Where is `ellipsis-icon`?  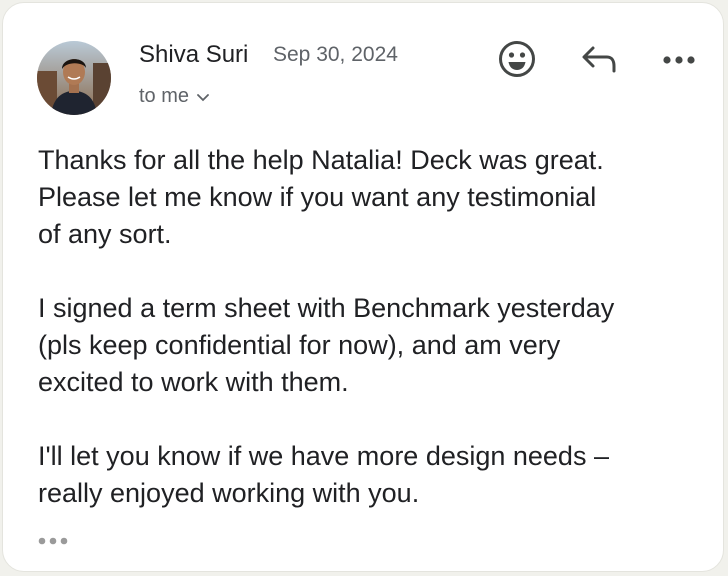 ellipsis-icon is located at coordinates (53, 542).